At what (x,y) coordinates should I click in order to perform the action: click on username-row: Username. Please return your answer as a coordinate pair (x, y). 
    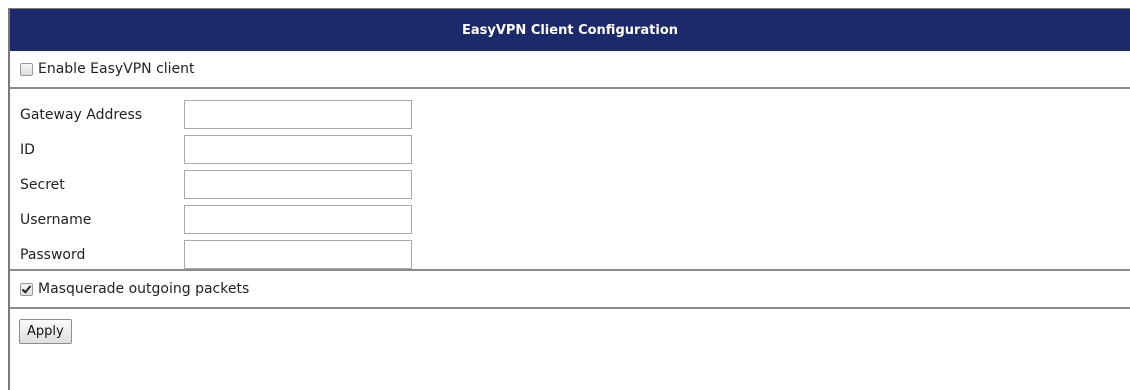
    Looking at the image, I should click on (575, 219).